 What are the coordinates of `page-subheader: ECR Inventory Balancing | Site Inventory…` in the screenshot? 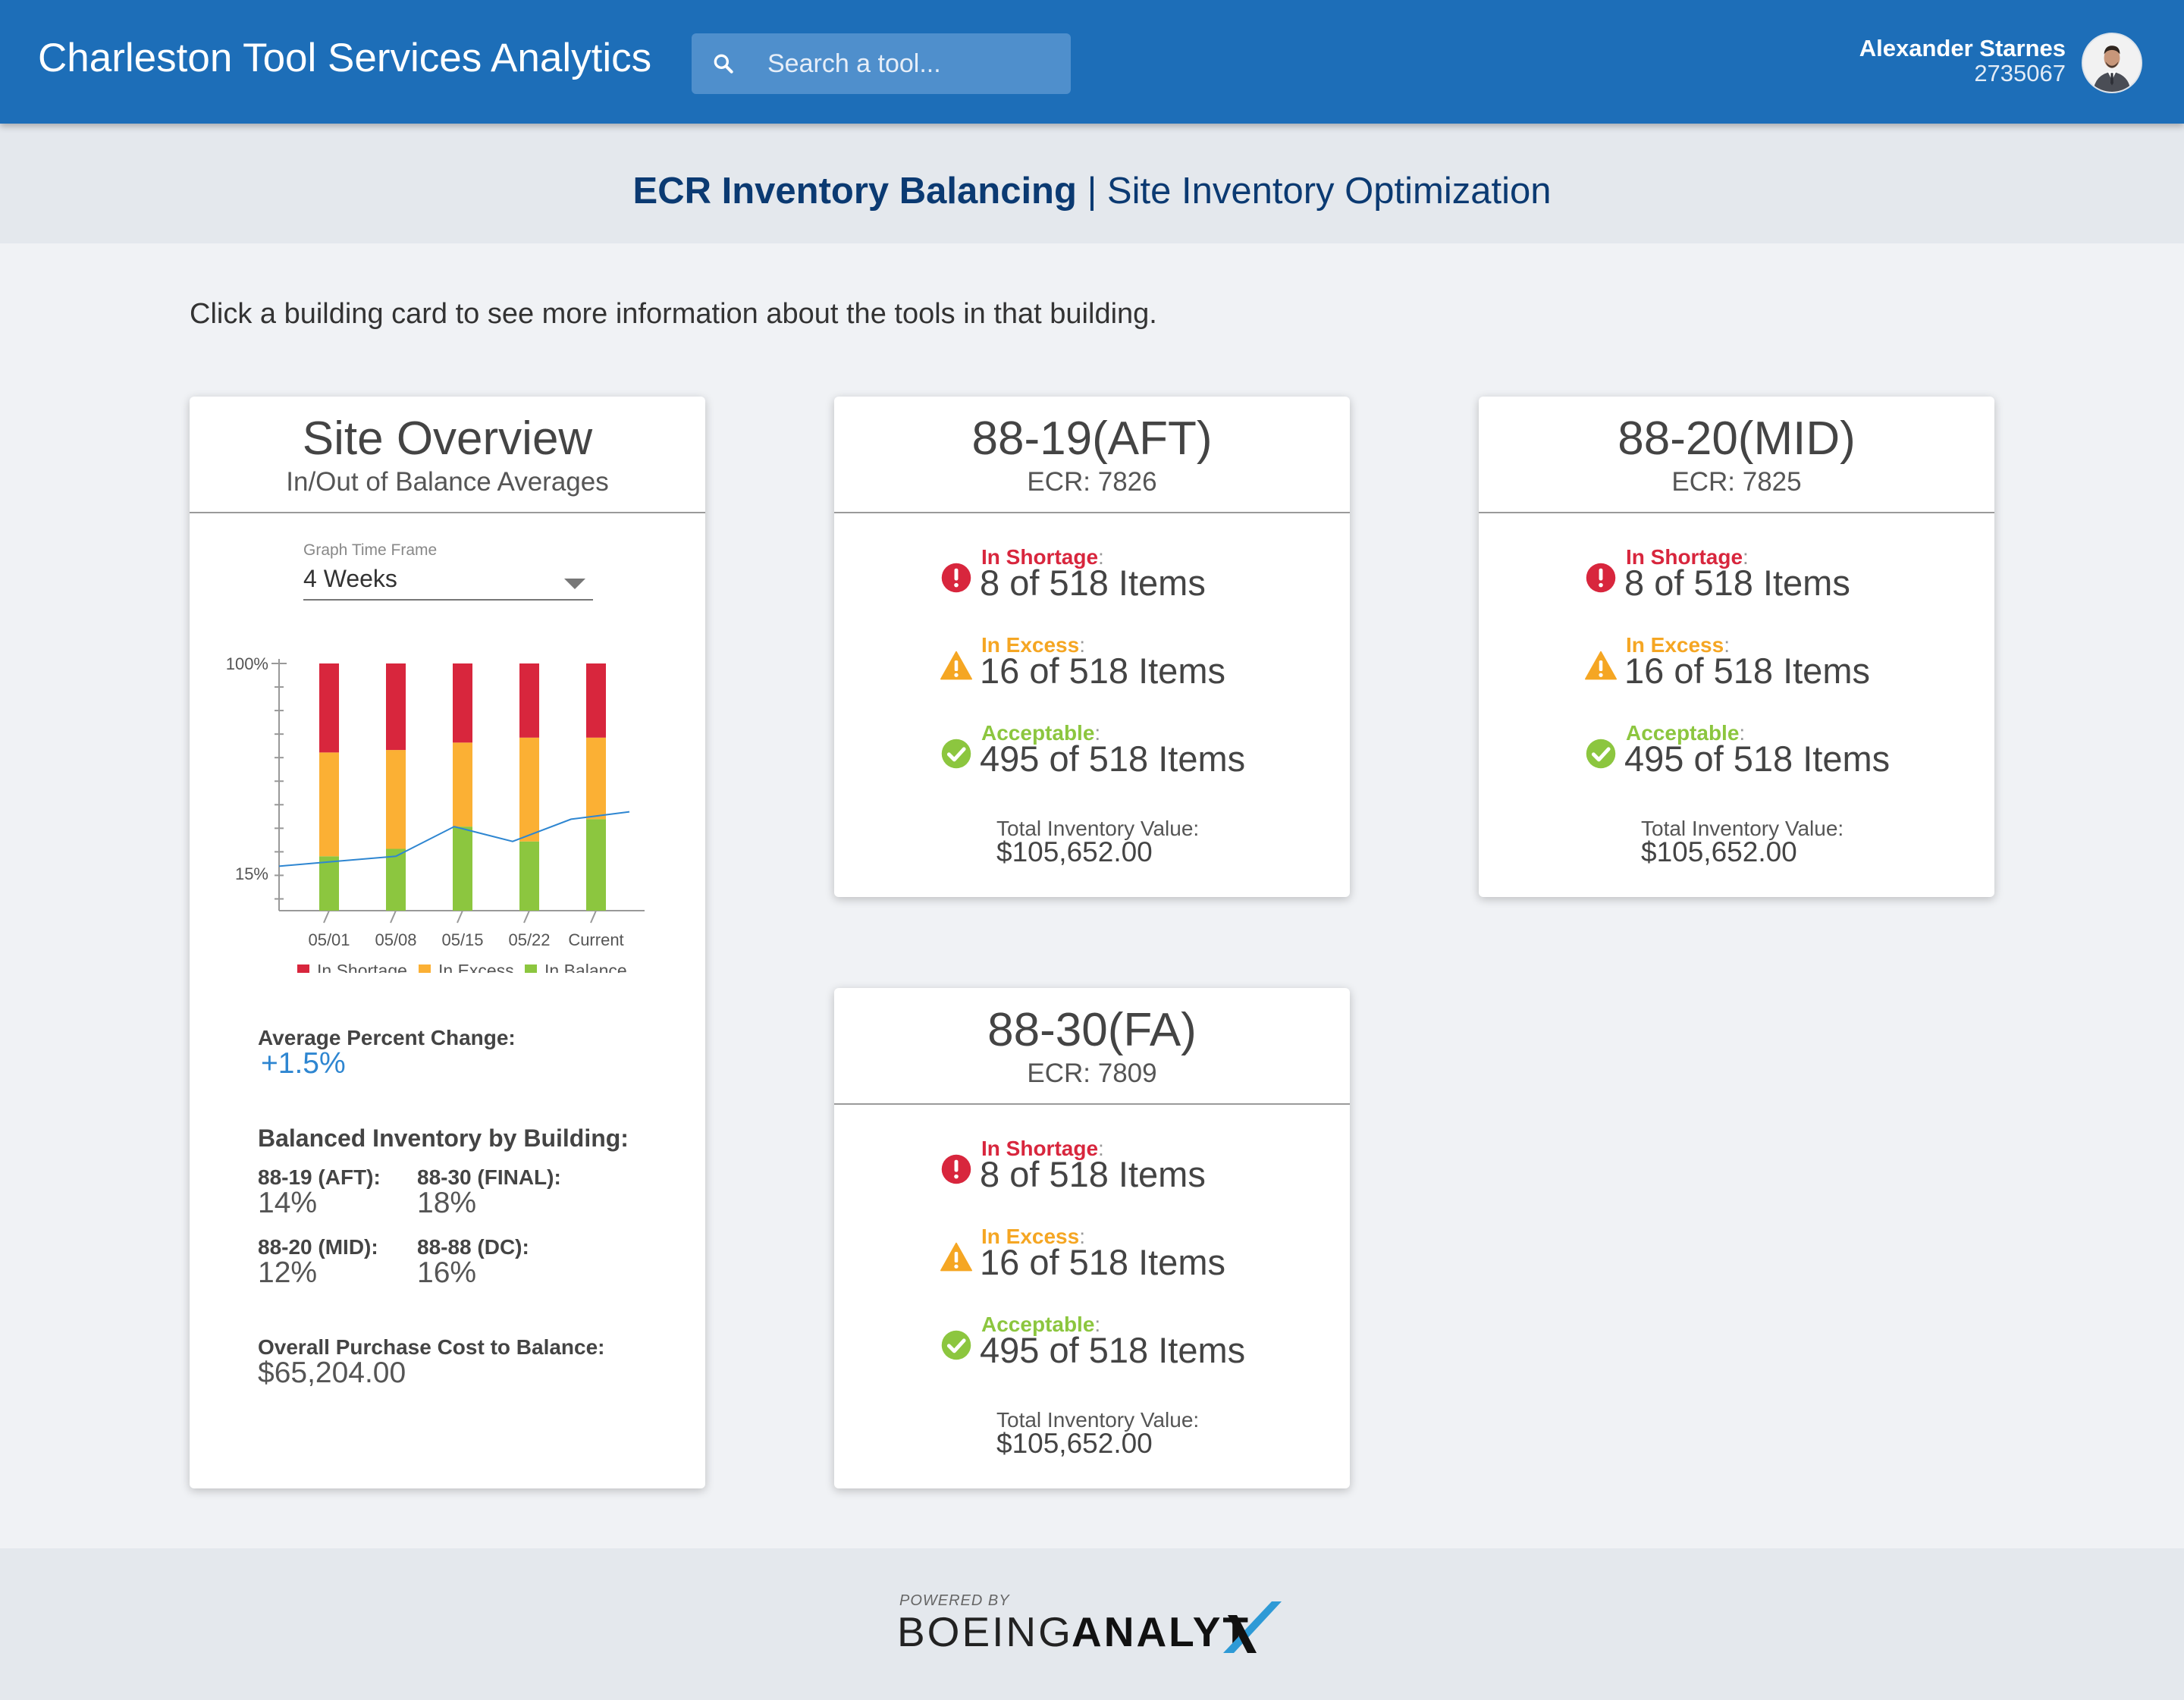 It's located at (1092, 183).